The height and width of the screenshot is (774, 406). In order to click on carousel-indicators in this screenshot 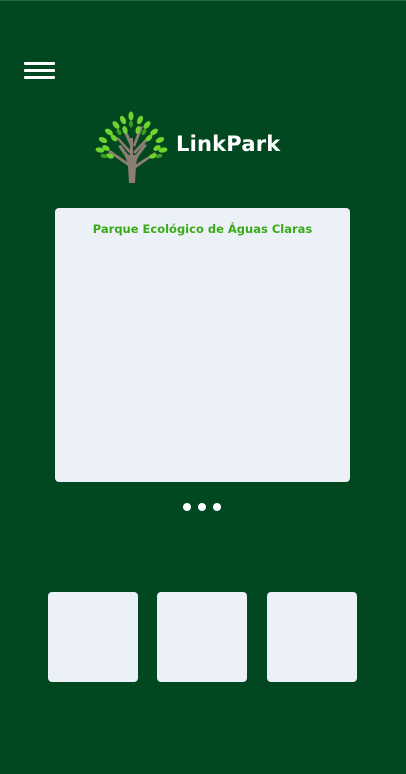, I will do `click(203, 508)`.